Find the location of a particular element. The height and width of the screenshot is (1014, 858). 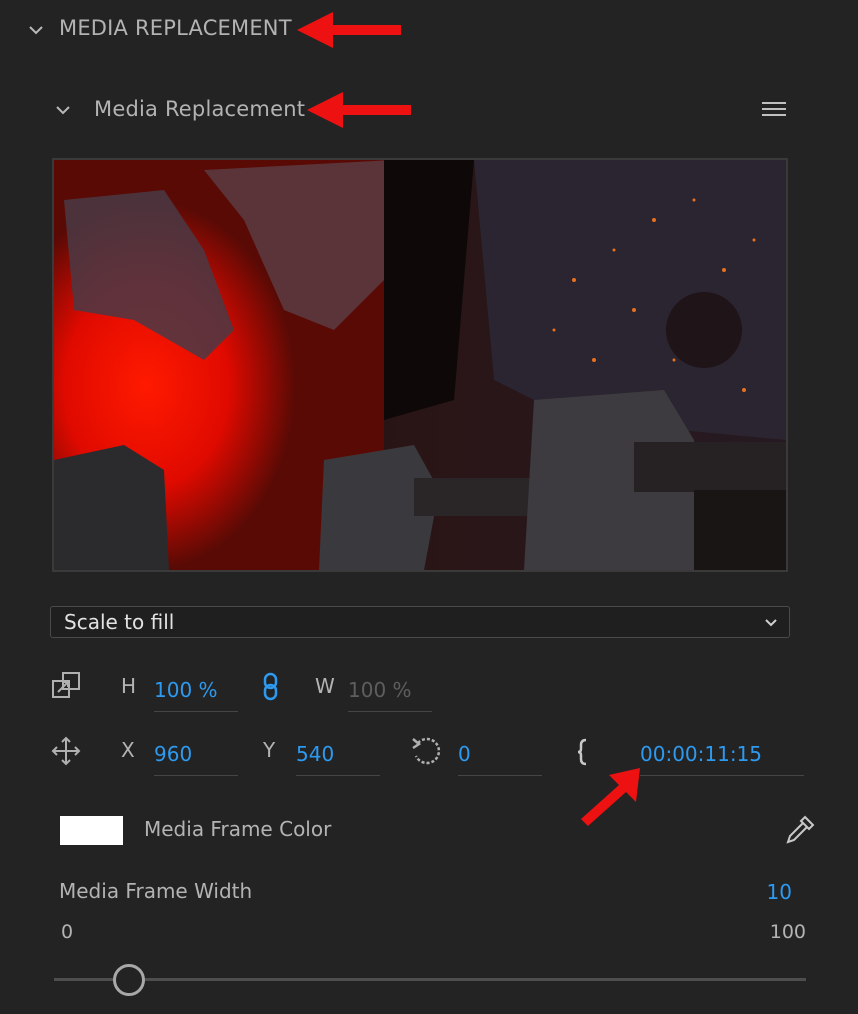

y-field: 540 is located at coordinates (338, 755).